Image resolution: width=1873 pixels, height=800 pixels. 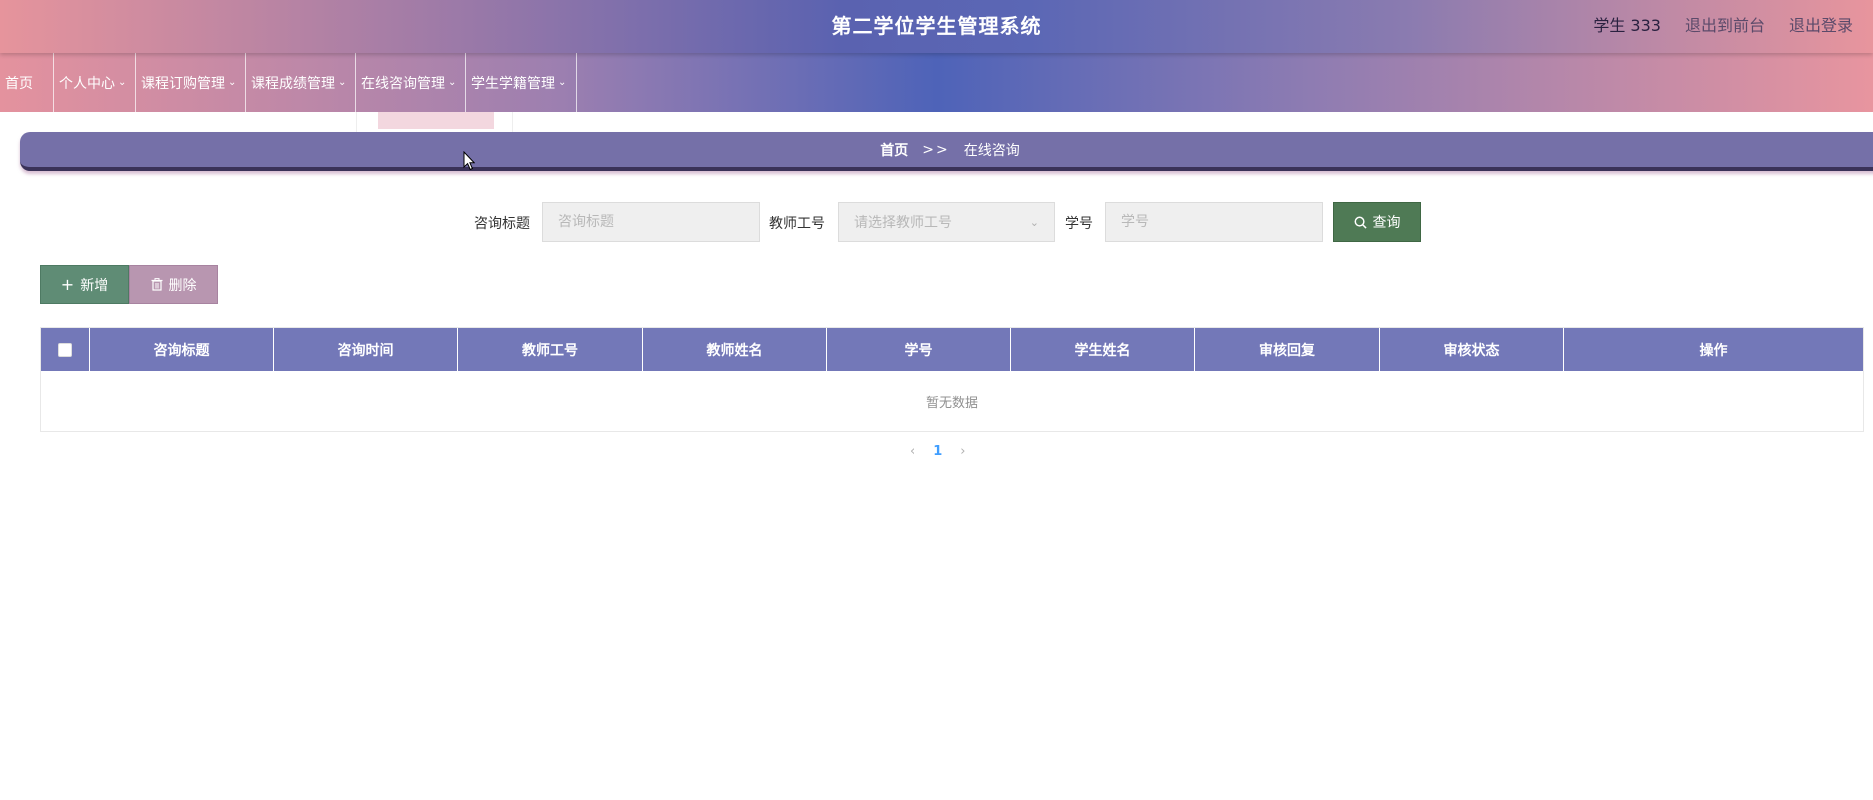 What do you see at coordinates (962, 451) in the screenshot?
I see `next-page-icon: ›` at bounding box center [962, 451].